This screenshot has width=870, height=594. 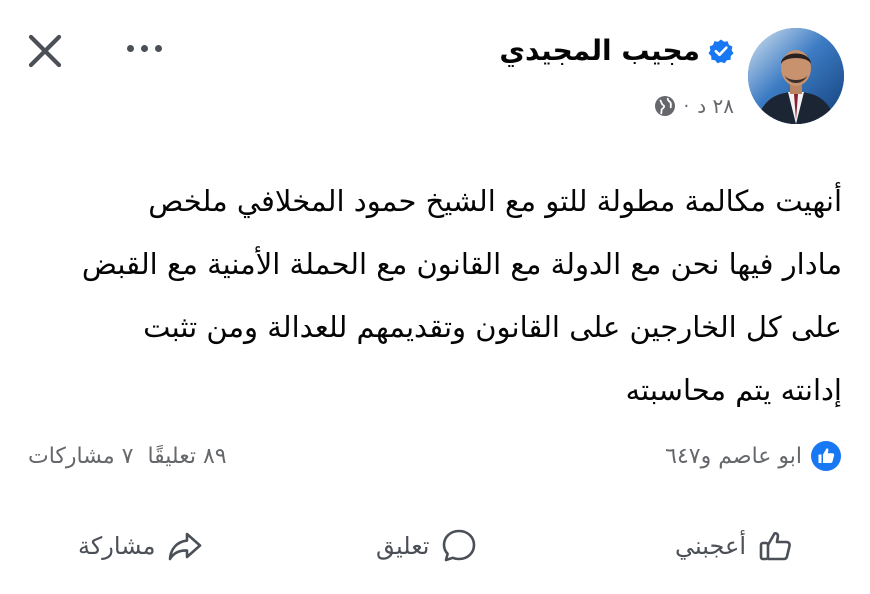 I want to click on post-timestamp: ٢٨ د, so click(x=715, y=106).